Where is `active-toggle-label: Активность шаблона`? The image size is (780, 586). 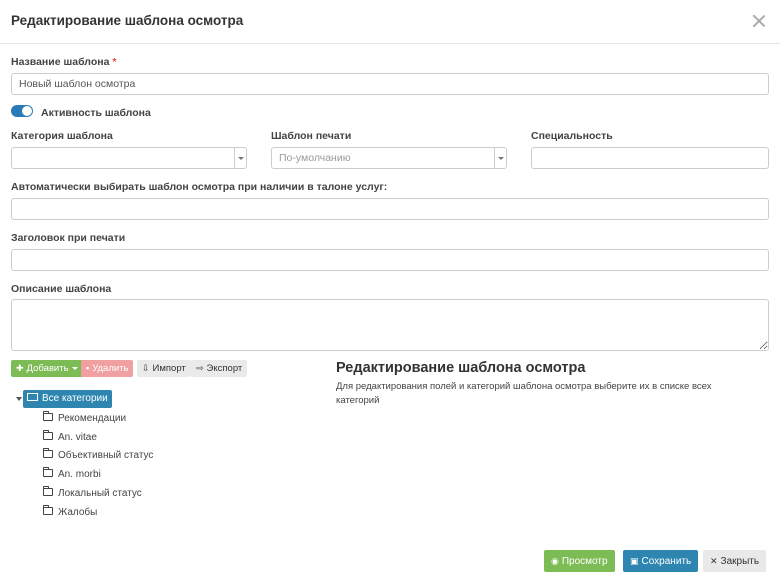
active-toggle-label: Активность шаблона is located at coordinates (96, 113).